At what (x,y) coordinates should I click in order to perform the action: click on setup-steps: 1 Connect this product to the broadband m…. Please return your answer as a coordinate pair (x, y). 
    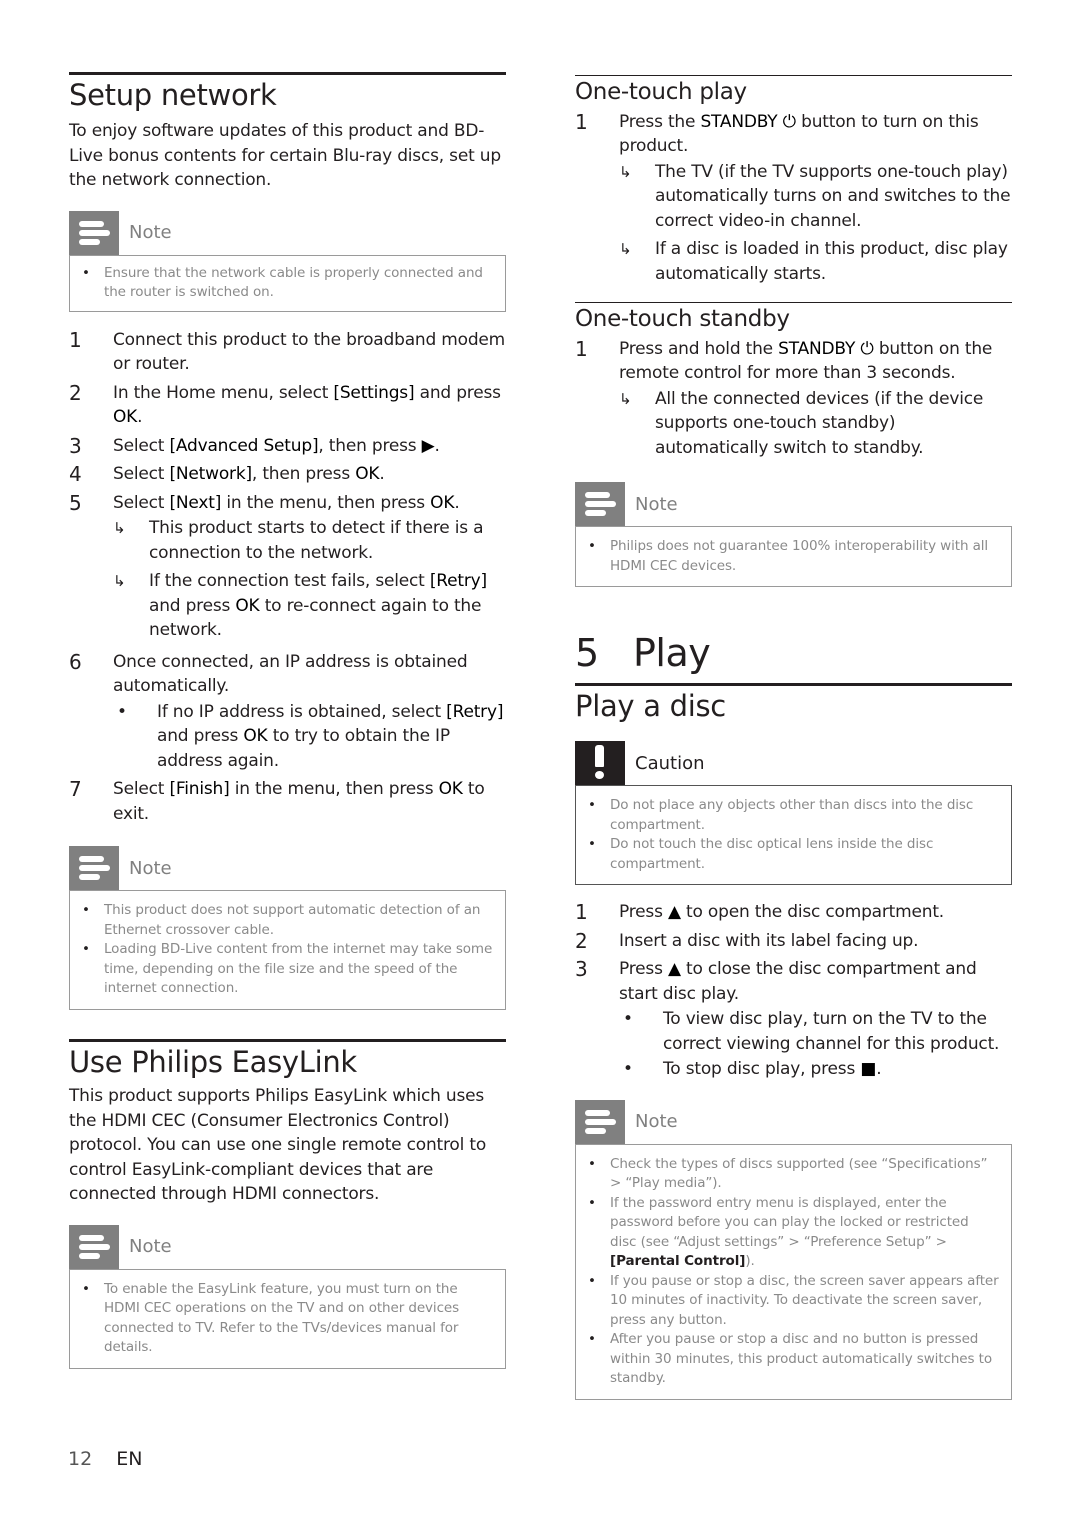
    Looking at the image, I should click on (287, 577).